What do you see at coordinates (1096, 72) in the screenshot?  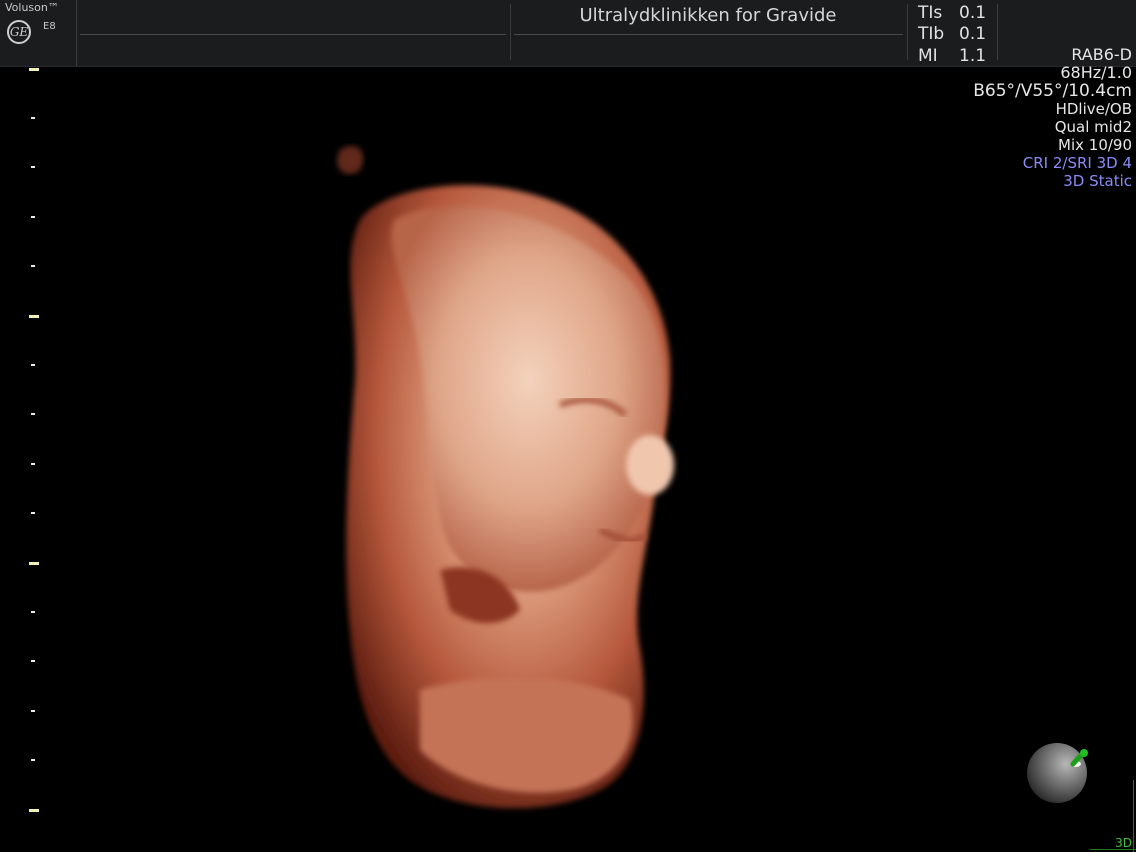 I see `frame-rate: 68Hz/1.0` at bounding box center [1096, 72].